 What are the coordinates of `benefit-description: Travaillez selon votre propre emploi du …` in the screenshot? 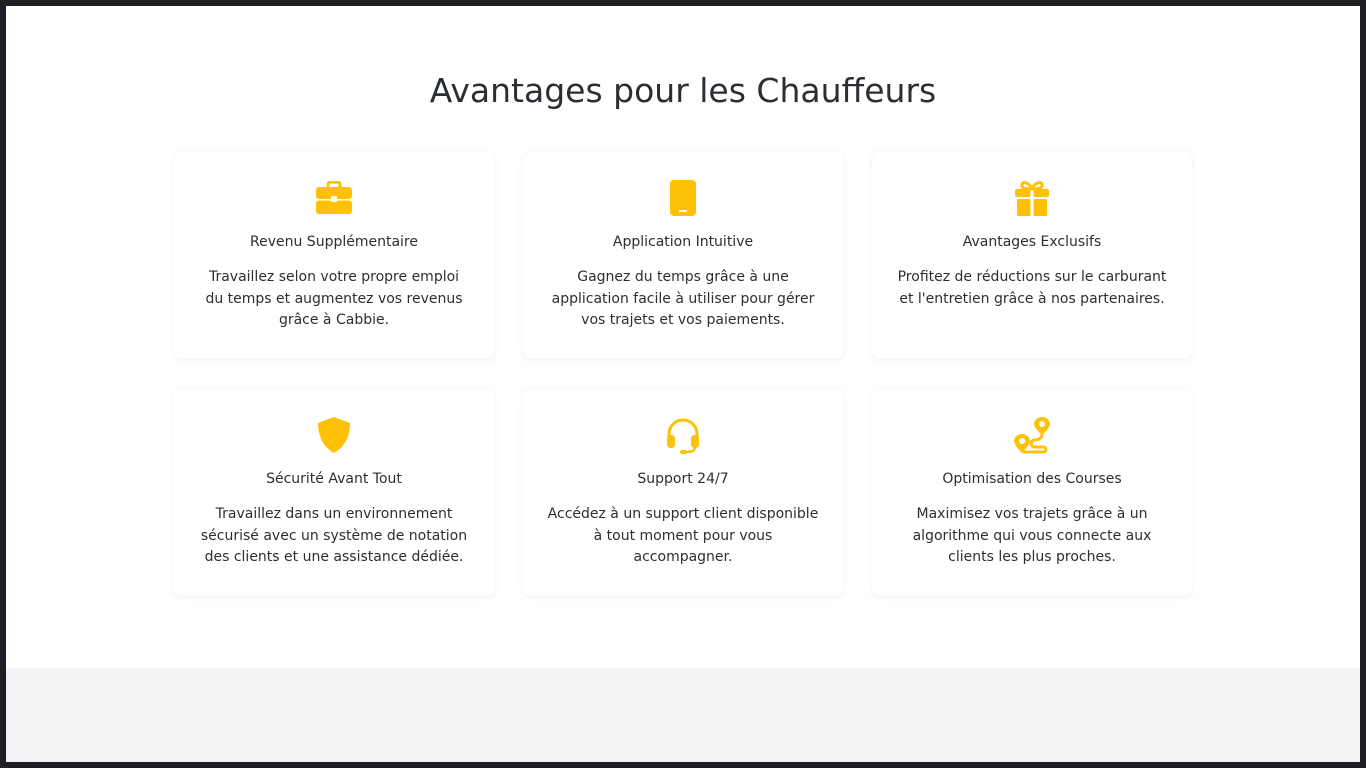 It's located at (334, 298).